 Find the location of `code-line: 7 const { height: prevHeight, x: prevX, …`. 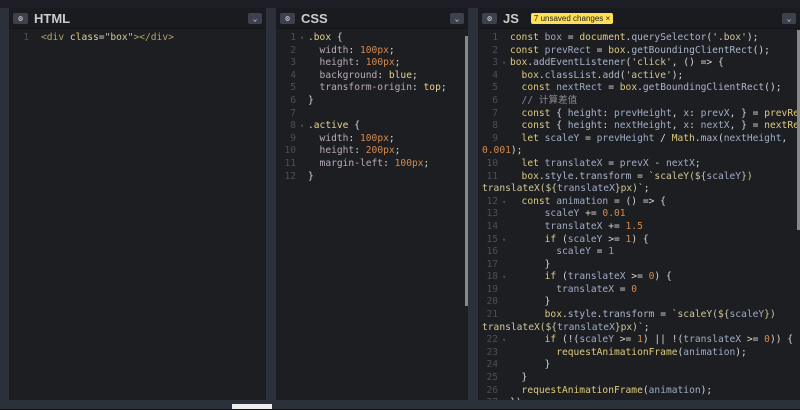

code-line: 7 const { height: prevHeight, x: prevX, … is located at coordinates (639, 114).